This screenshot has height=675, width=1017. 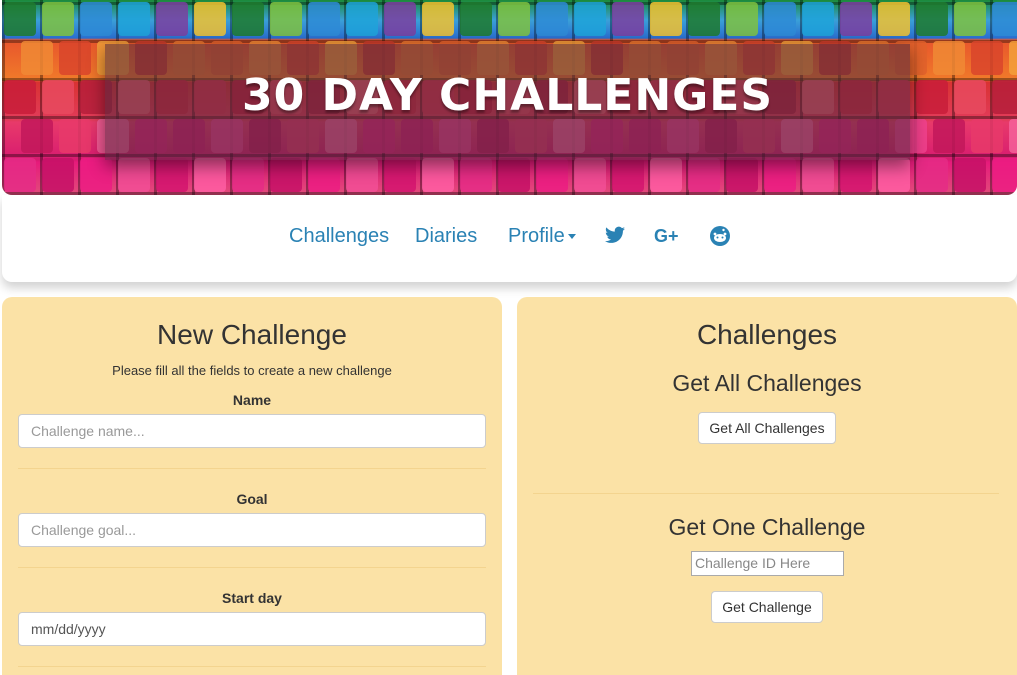 I want to click on nav-profile-dropdown: Profile, so click(x=542, y=236).